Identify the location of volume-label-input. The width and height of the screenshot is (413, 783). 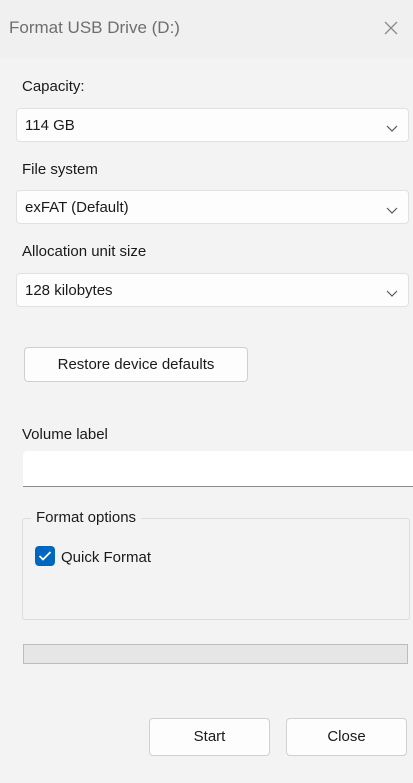
(218, 469).